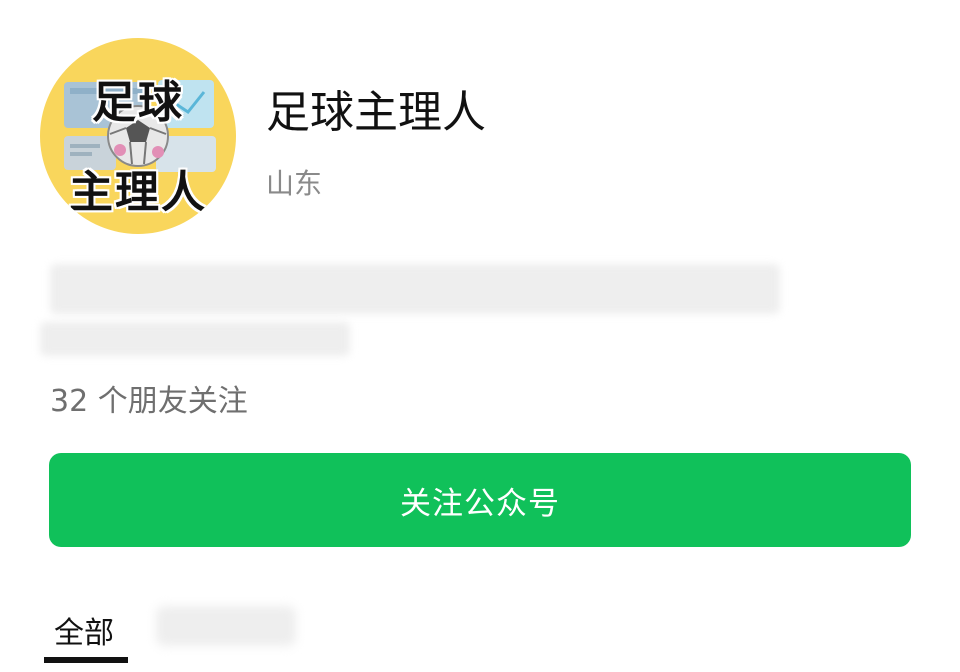 This screenshot has height=672, width=960. I want to click on blurred-description, so click(410, 306).